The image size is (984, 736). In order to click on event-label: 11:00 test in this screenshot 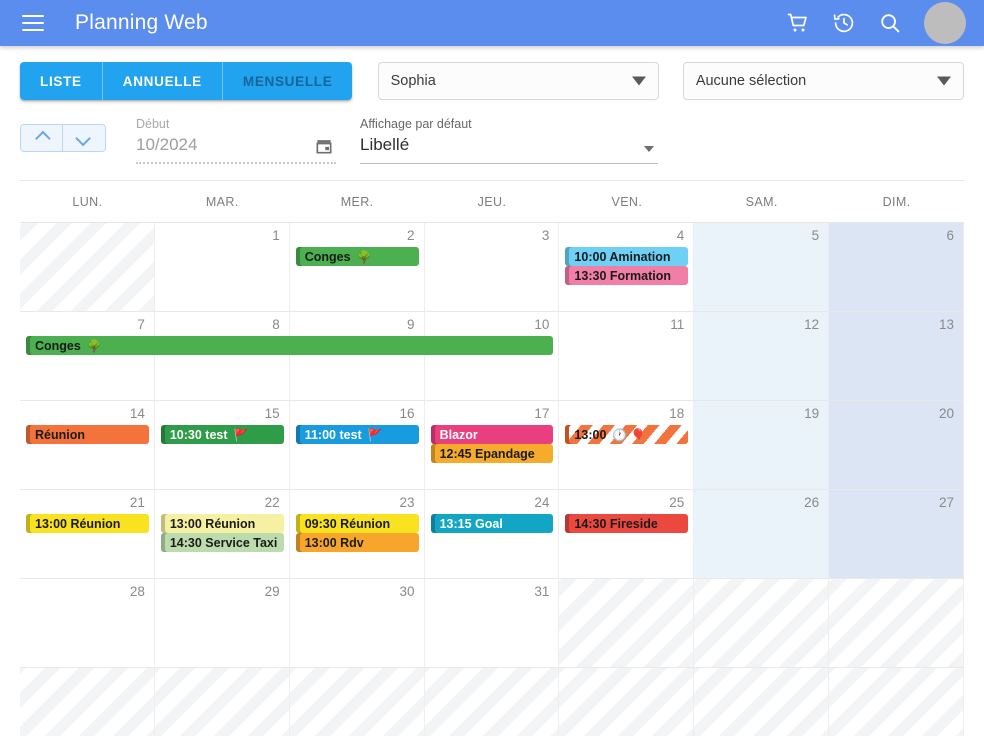, I will do `click(333, 434)`.